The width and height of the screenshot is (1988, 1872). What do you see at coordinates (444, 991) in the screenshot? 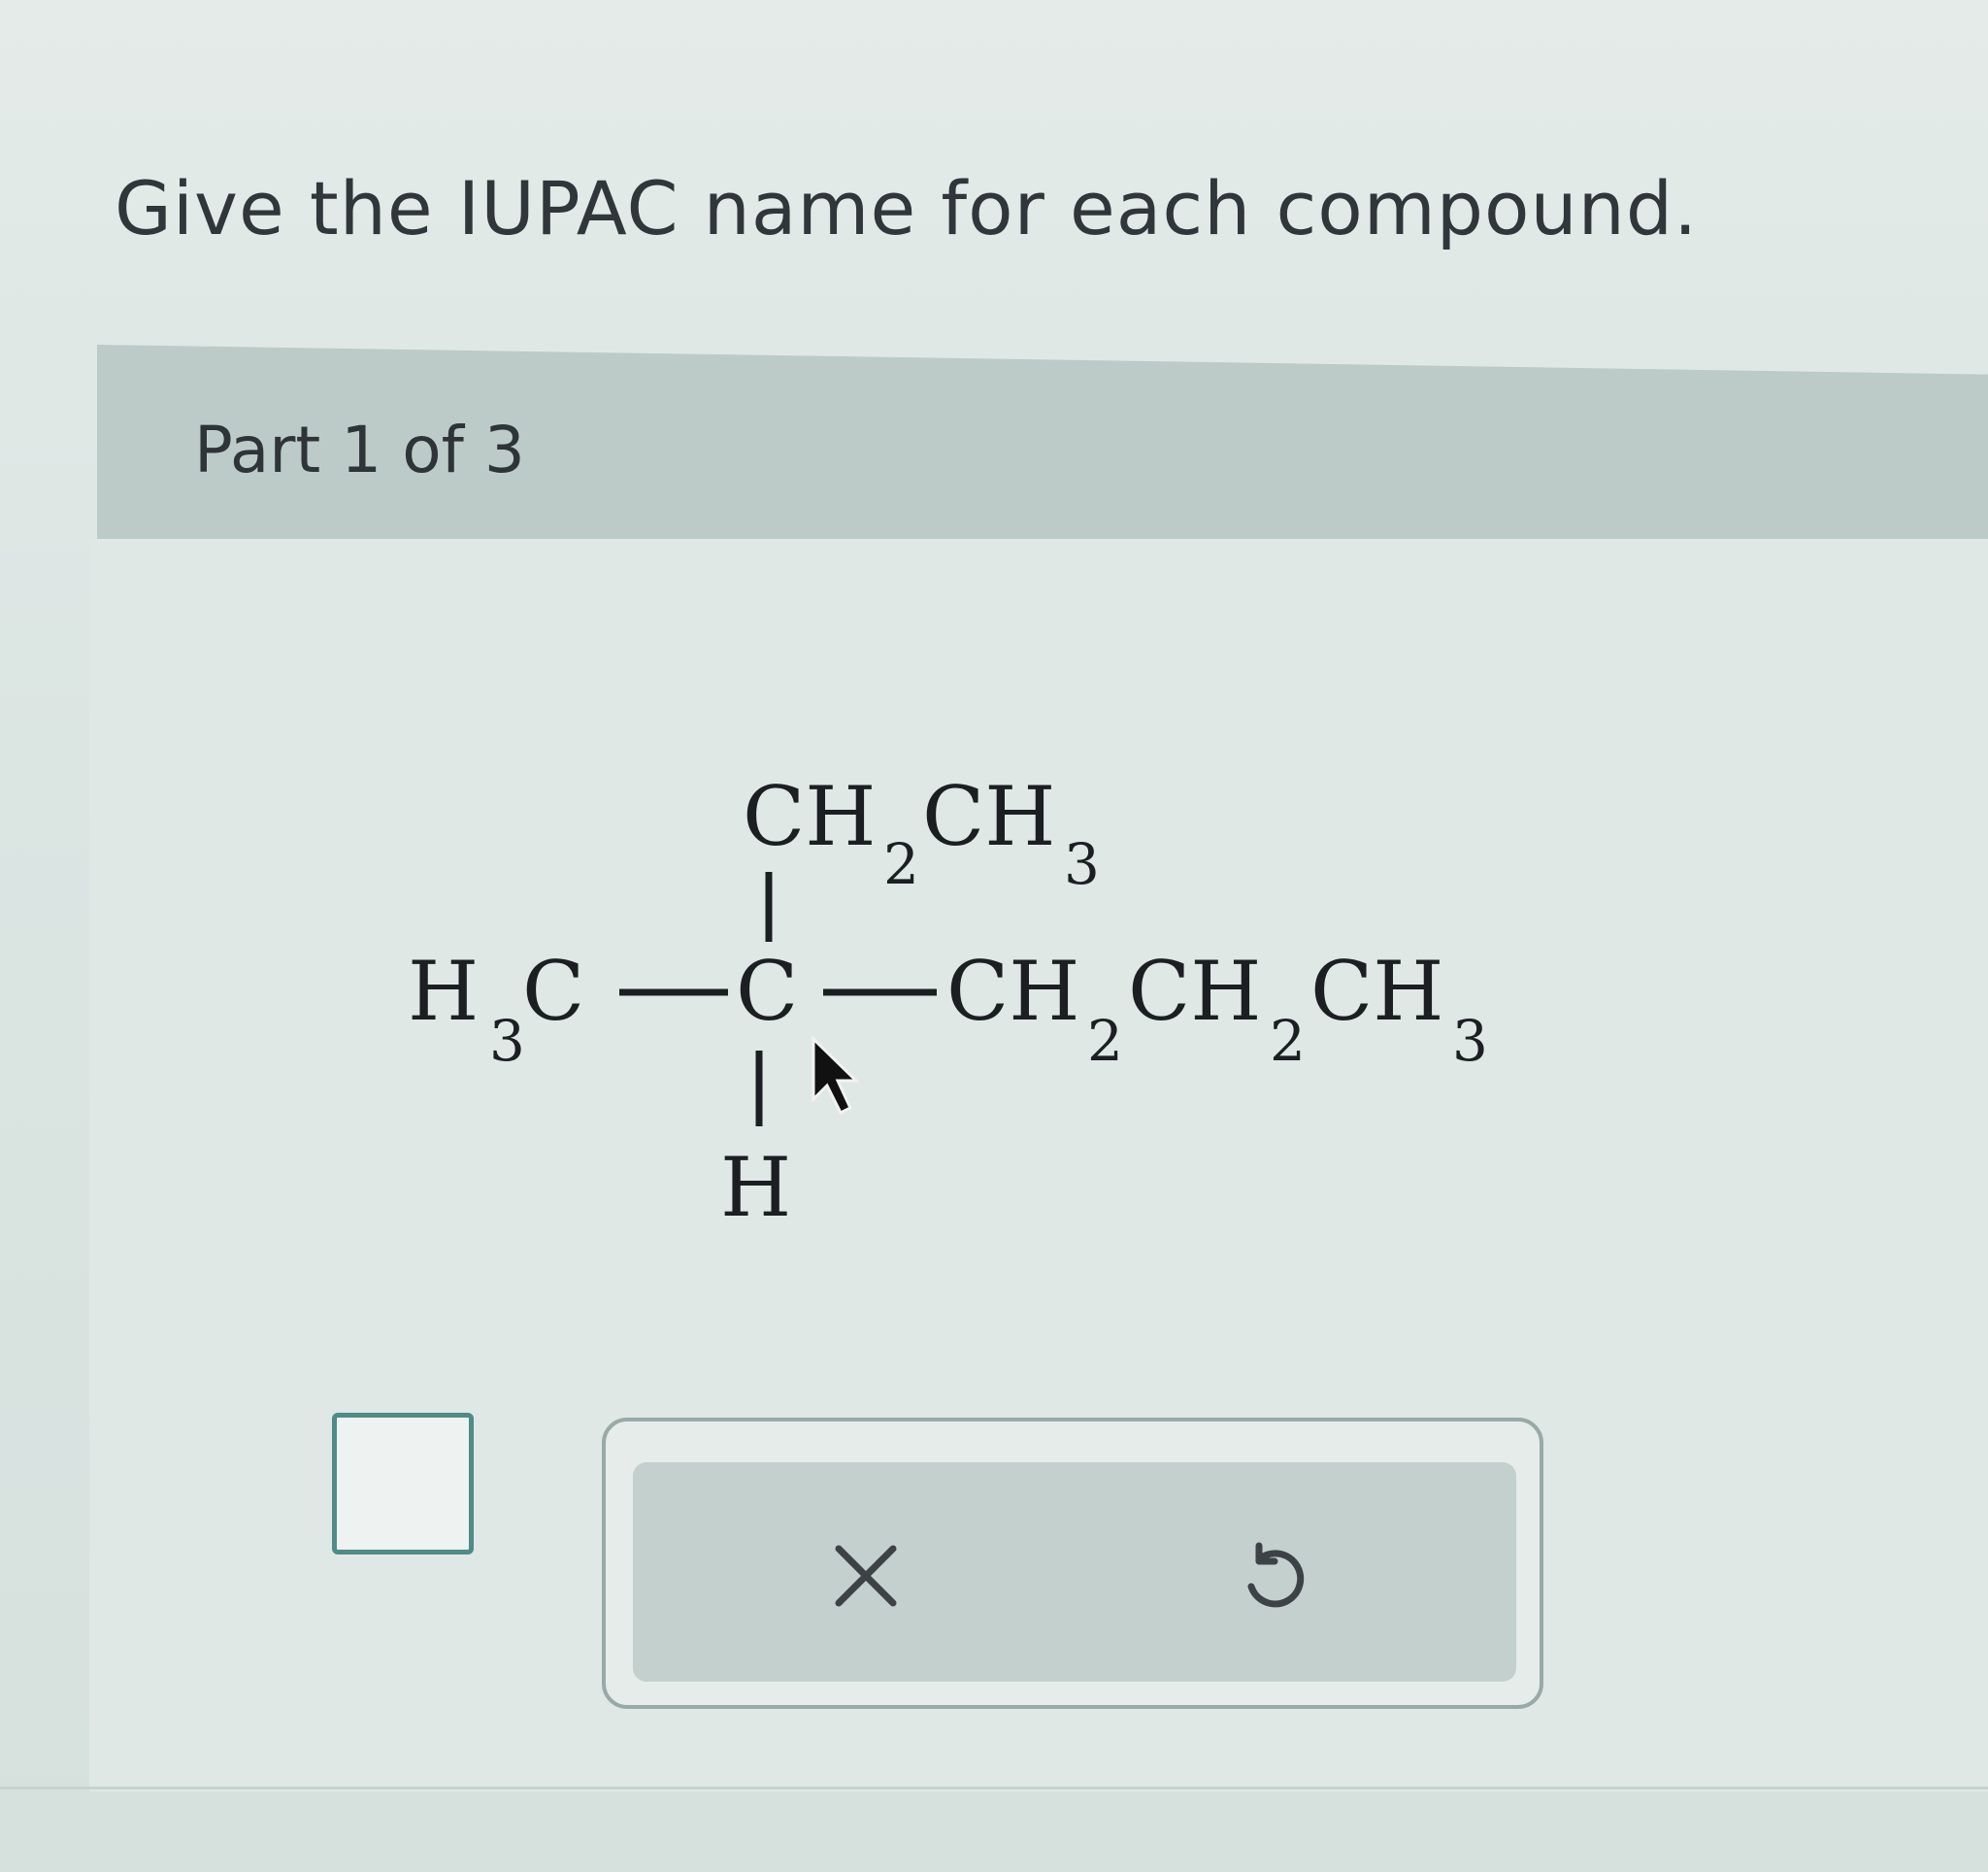
I see `left-h: H` at bounding box center [444, 991].